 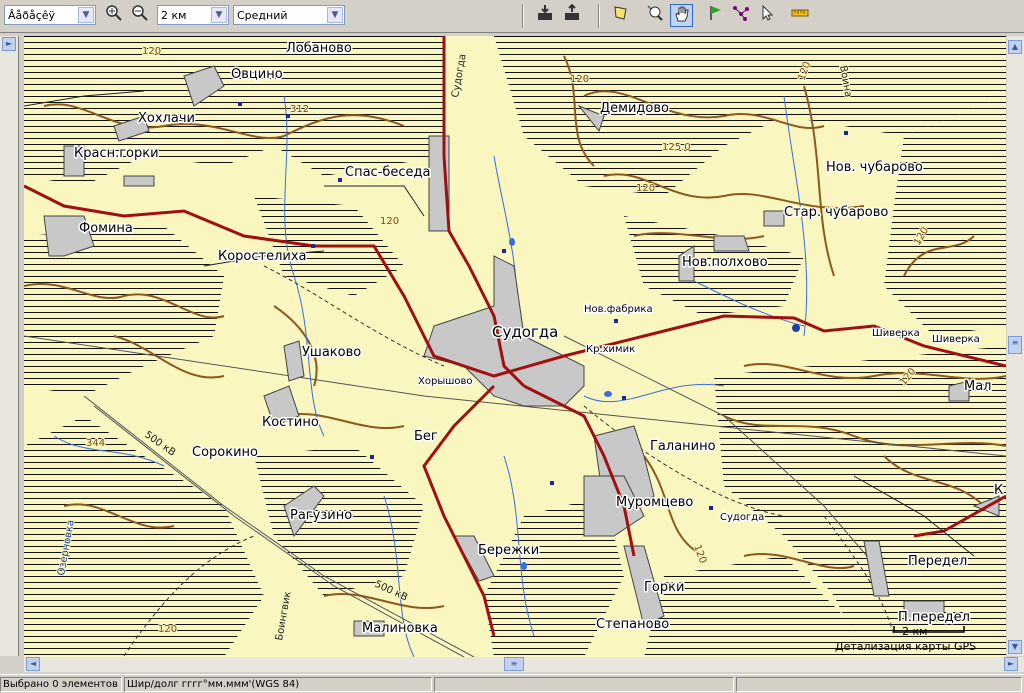 I want to click on pan-hand-icon, so click(x=681, y=14).